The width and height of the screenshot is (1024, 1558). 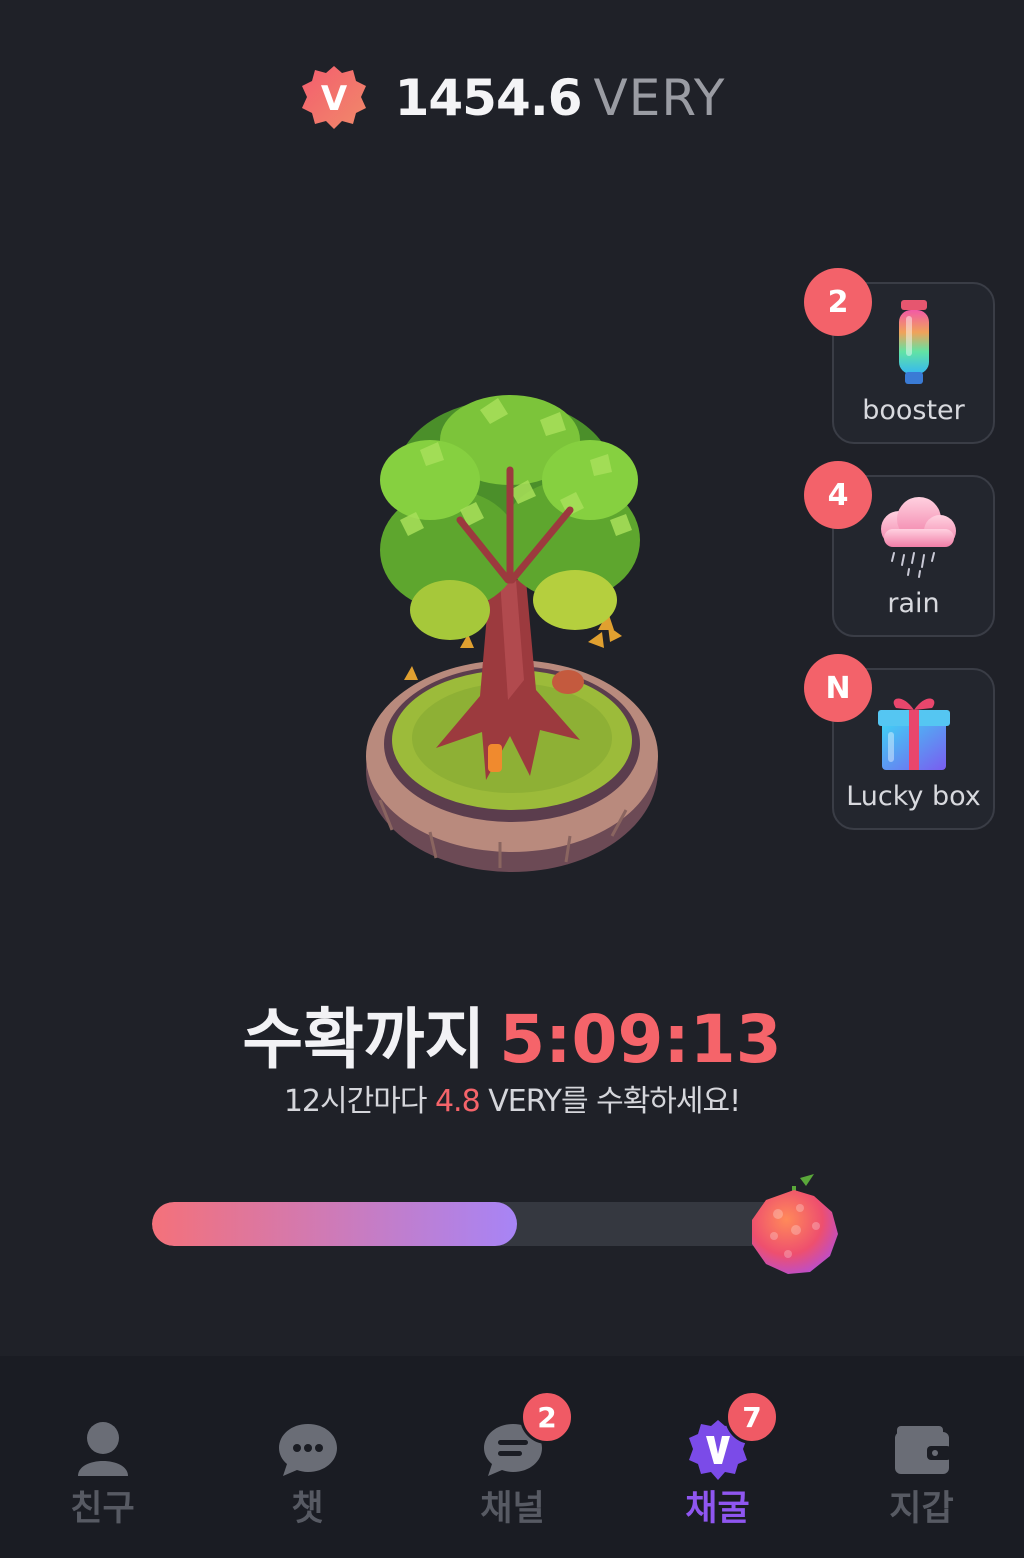 What do you see at coordinates (457, 1101) in the screenshot?
I see `harvest-sub-amount: 4.8` at bounding box center [457, 1101].